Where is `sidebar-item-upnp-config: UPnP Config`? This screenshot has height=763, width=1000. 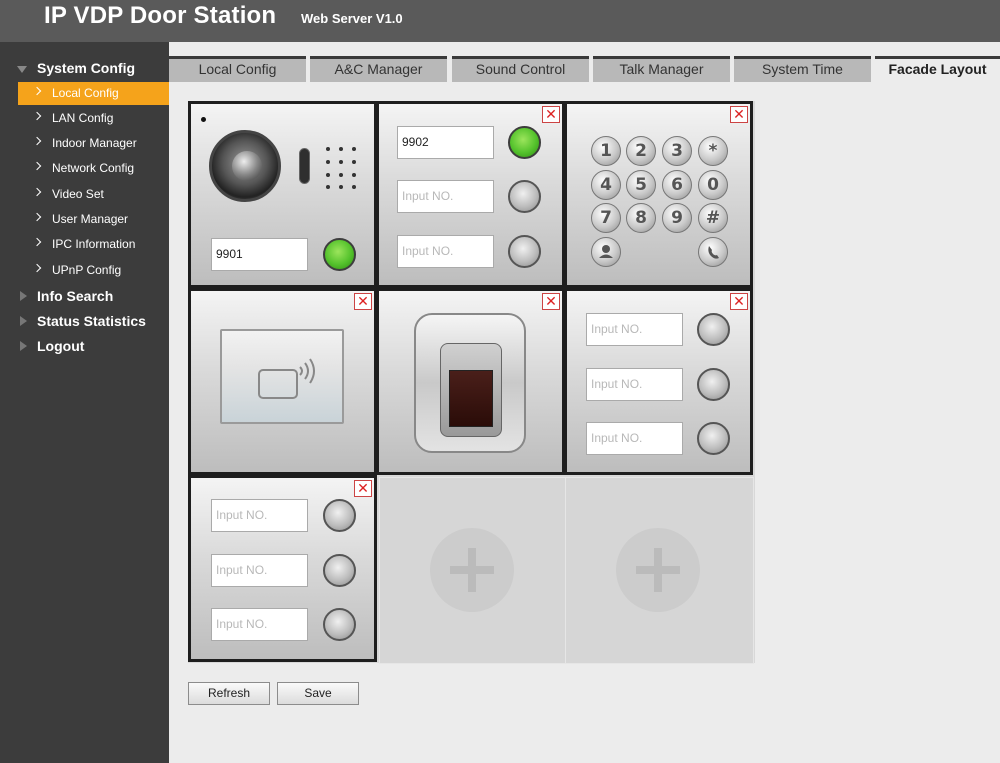 sidebar-item-upnp-config: UPnP Config is located at coordinates (93, 270).